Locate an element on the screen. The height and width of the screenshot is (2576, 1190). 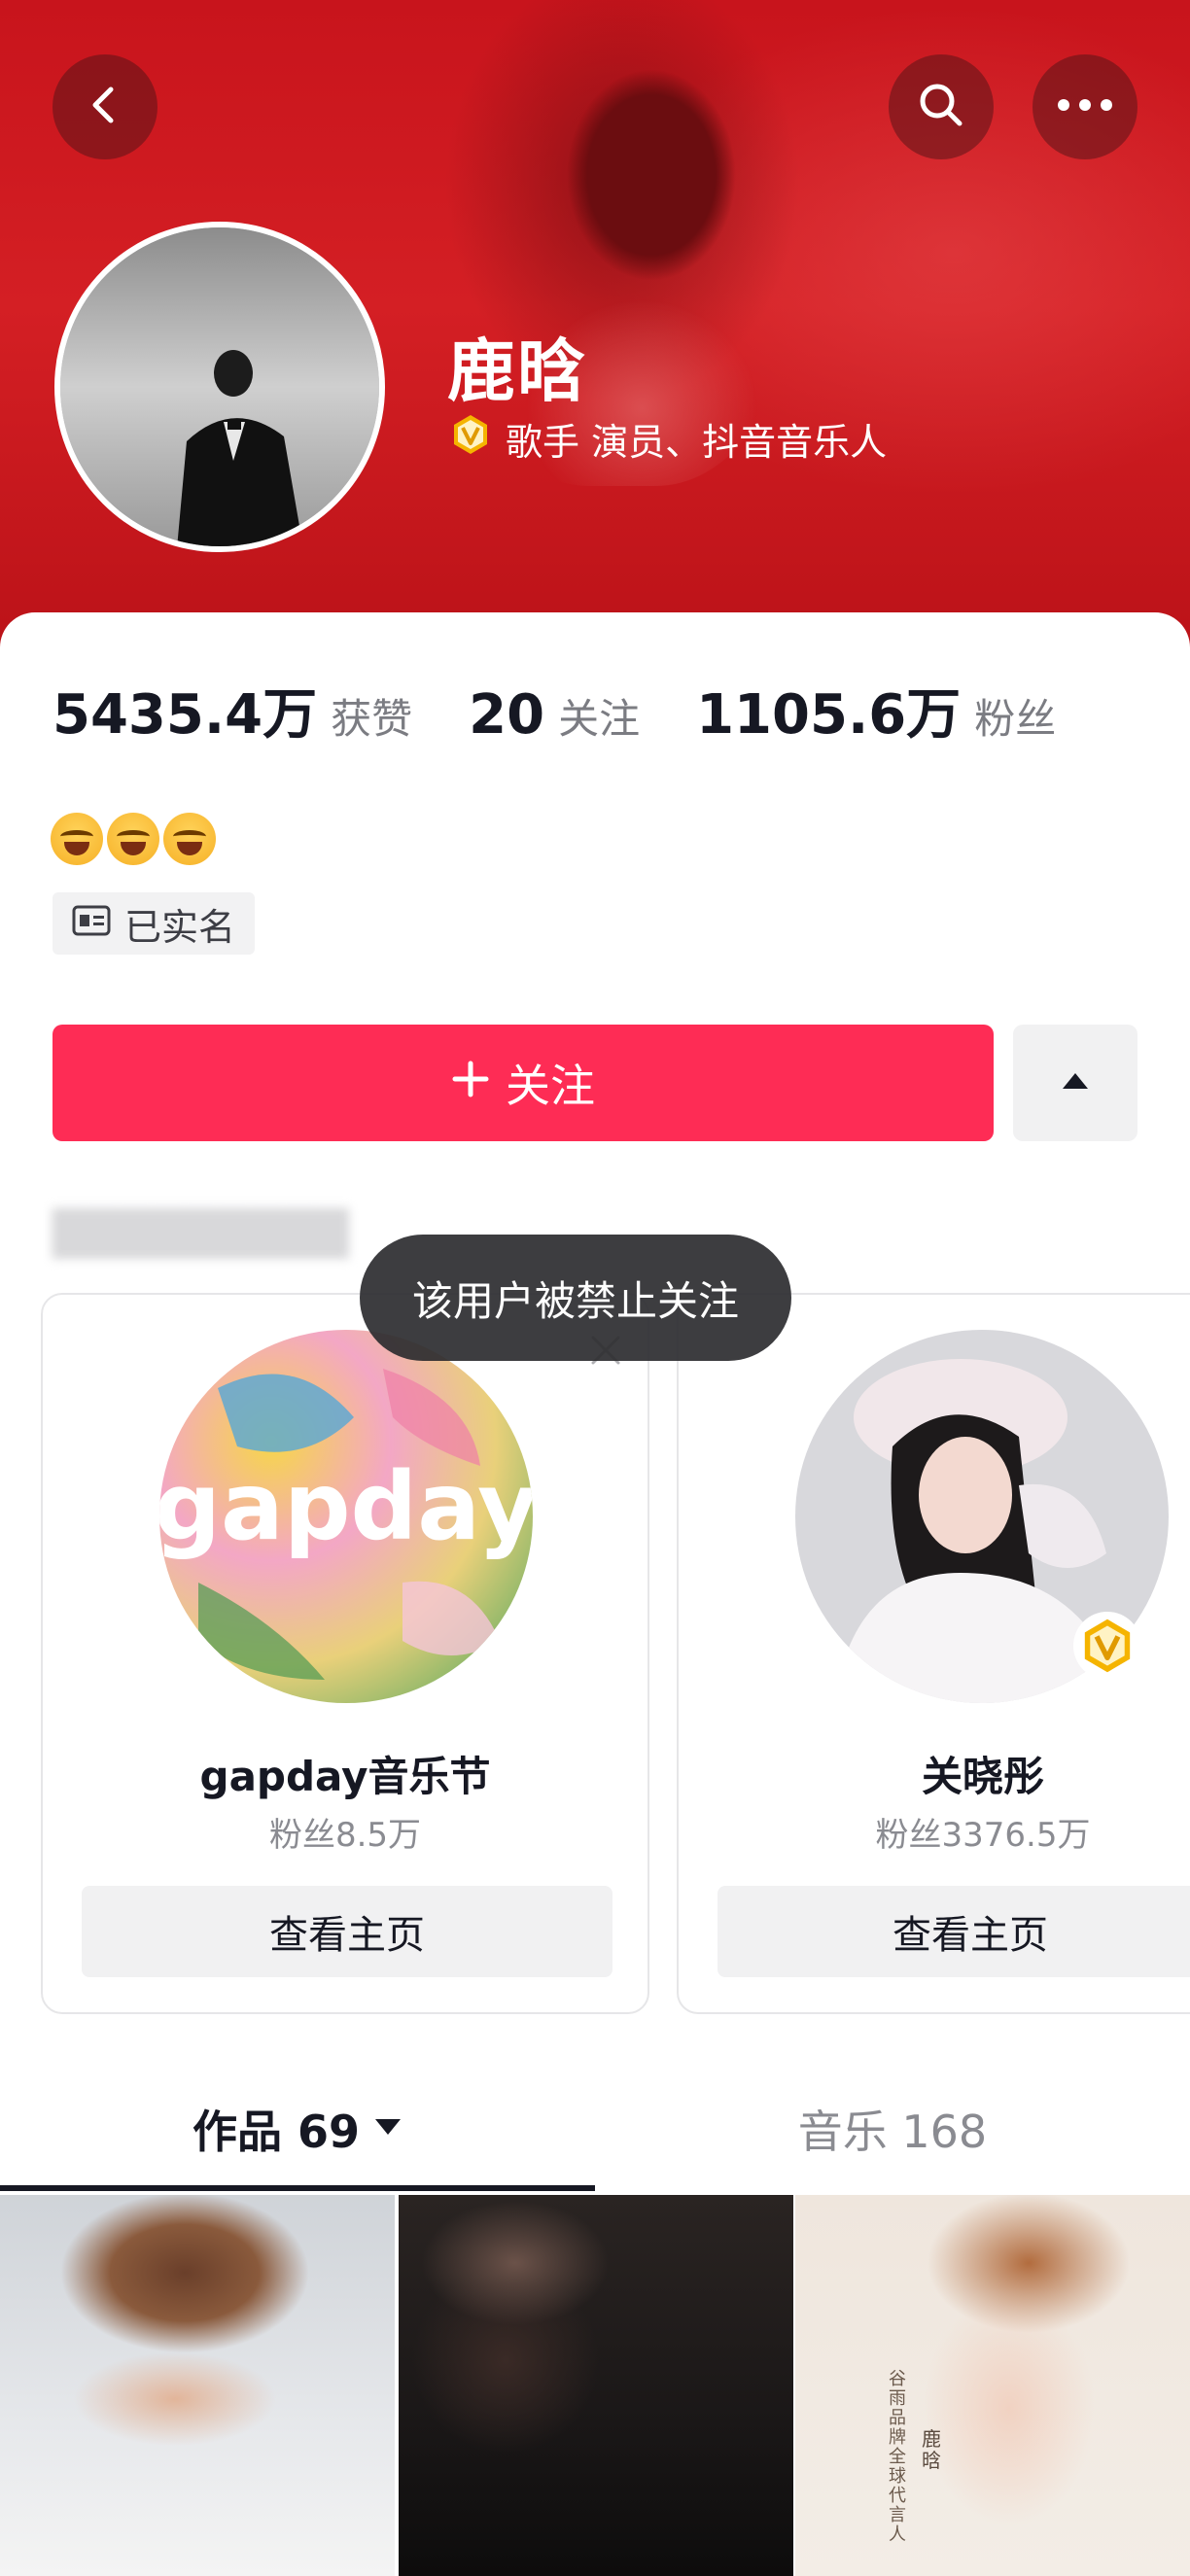
search-icon is located at coordinates (941, 107).